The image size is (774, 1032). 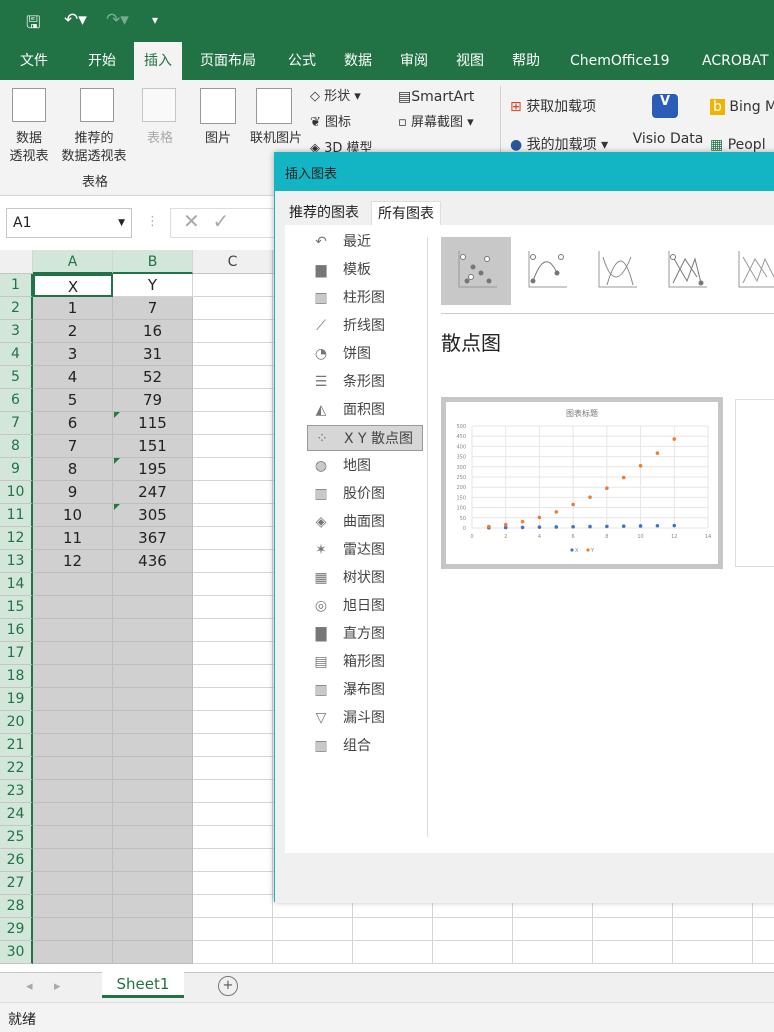 I want to click on row-header: 4, so click(x=16, y=354).